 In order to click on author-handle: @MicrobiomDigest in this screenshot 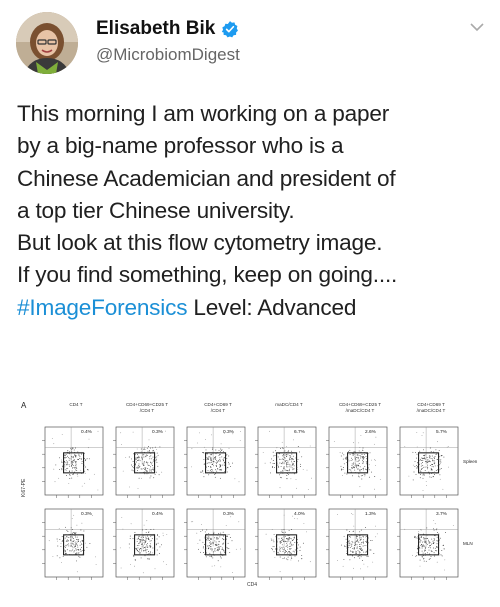, I will do `click(168, 55)`.